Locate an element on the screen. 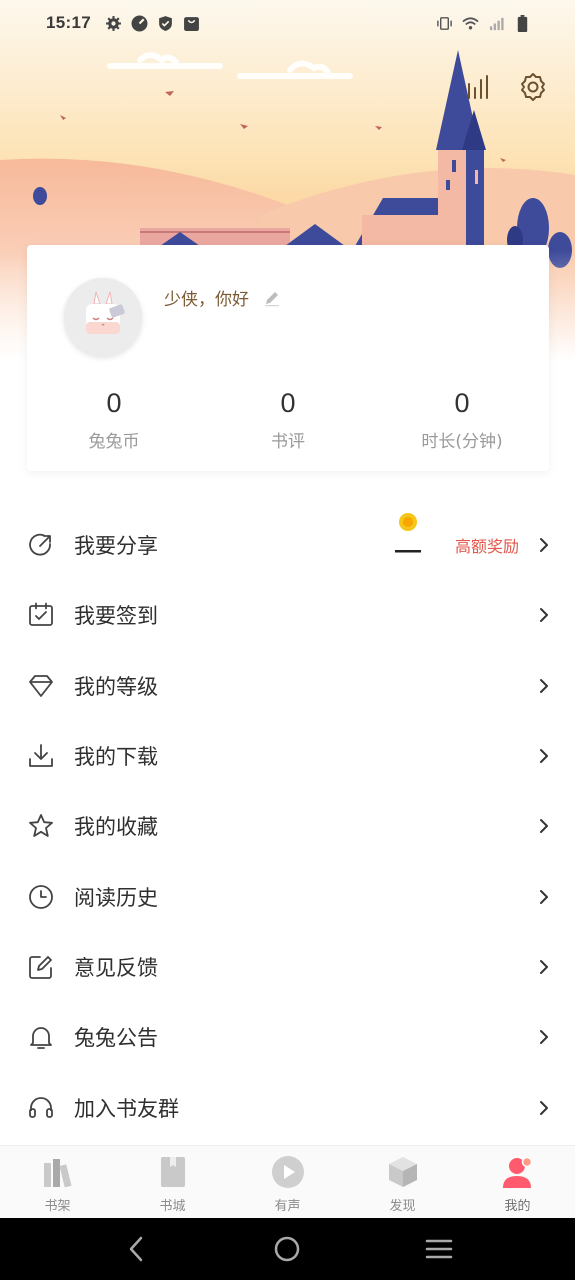 The height and width of the screenshot is (1280, 575). menu-item-announcements: 兔兔公告 is located at coordinates (287, 1037).